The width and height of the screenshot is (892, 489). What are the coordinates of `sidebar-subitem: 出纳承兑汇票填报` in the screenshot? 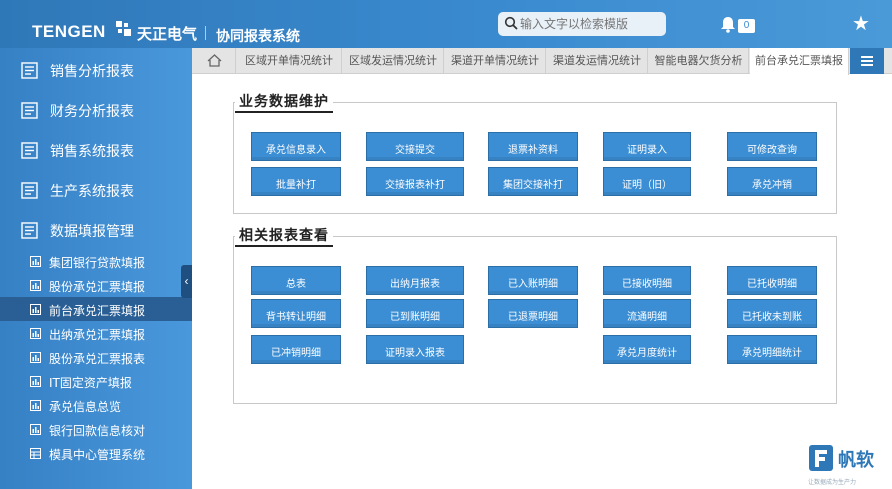 It's located at (96, 333).